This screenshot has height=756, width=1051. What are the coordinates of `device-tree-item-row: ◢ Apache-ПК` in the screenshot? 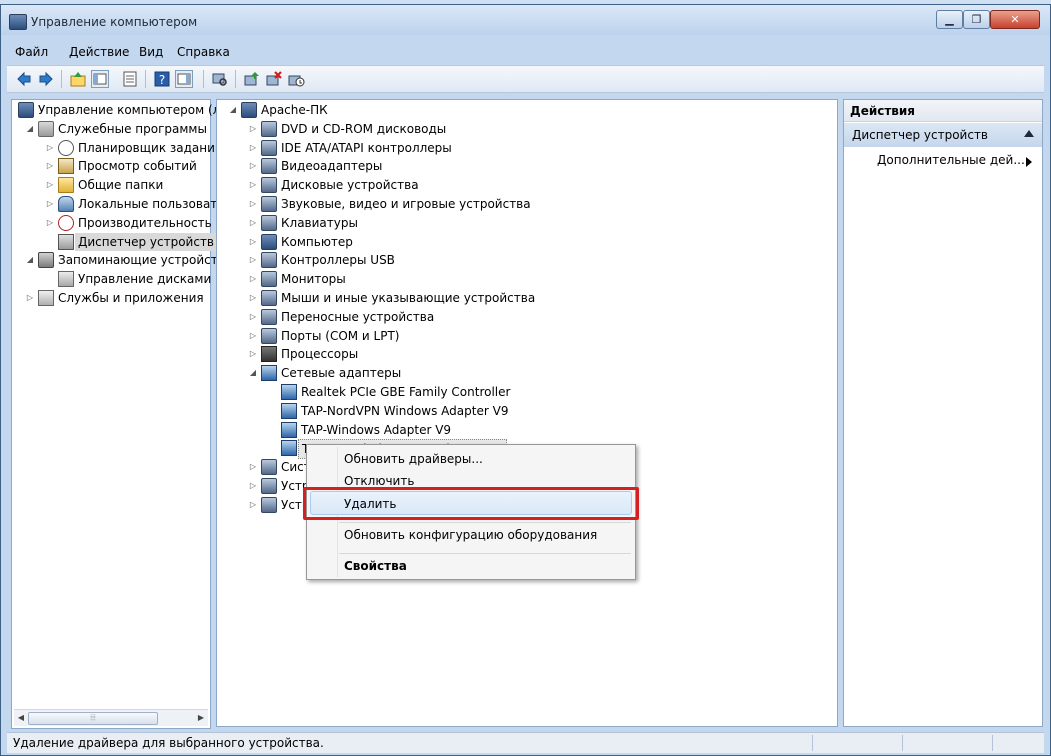 It's located at (526, 110).